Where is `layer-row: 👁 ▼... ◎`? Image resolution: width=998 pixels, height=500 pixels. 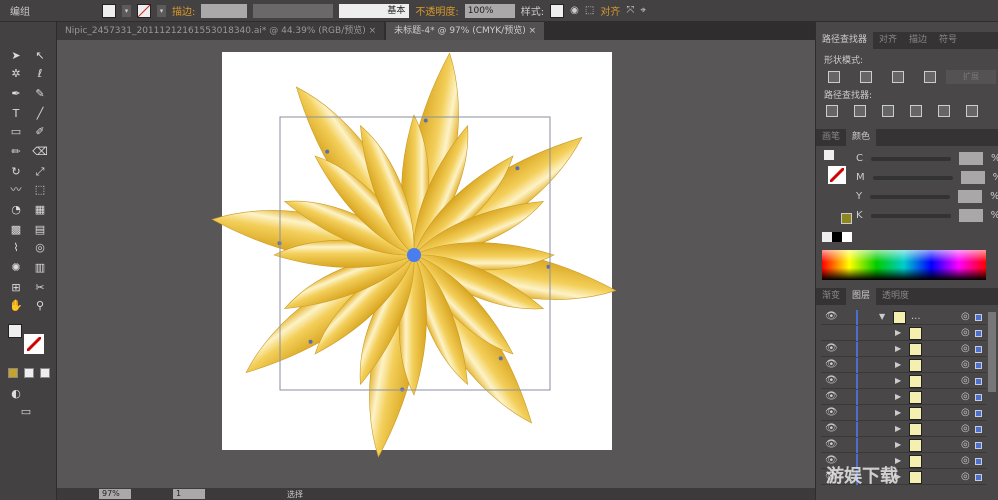
layer-row: 👁 ▼... ◎ is located at coordinates (903, 317).